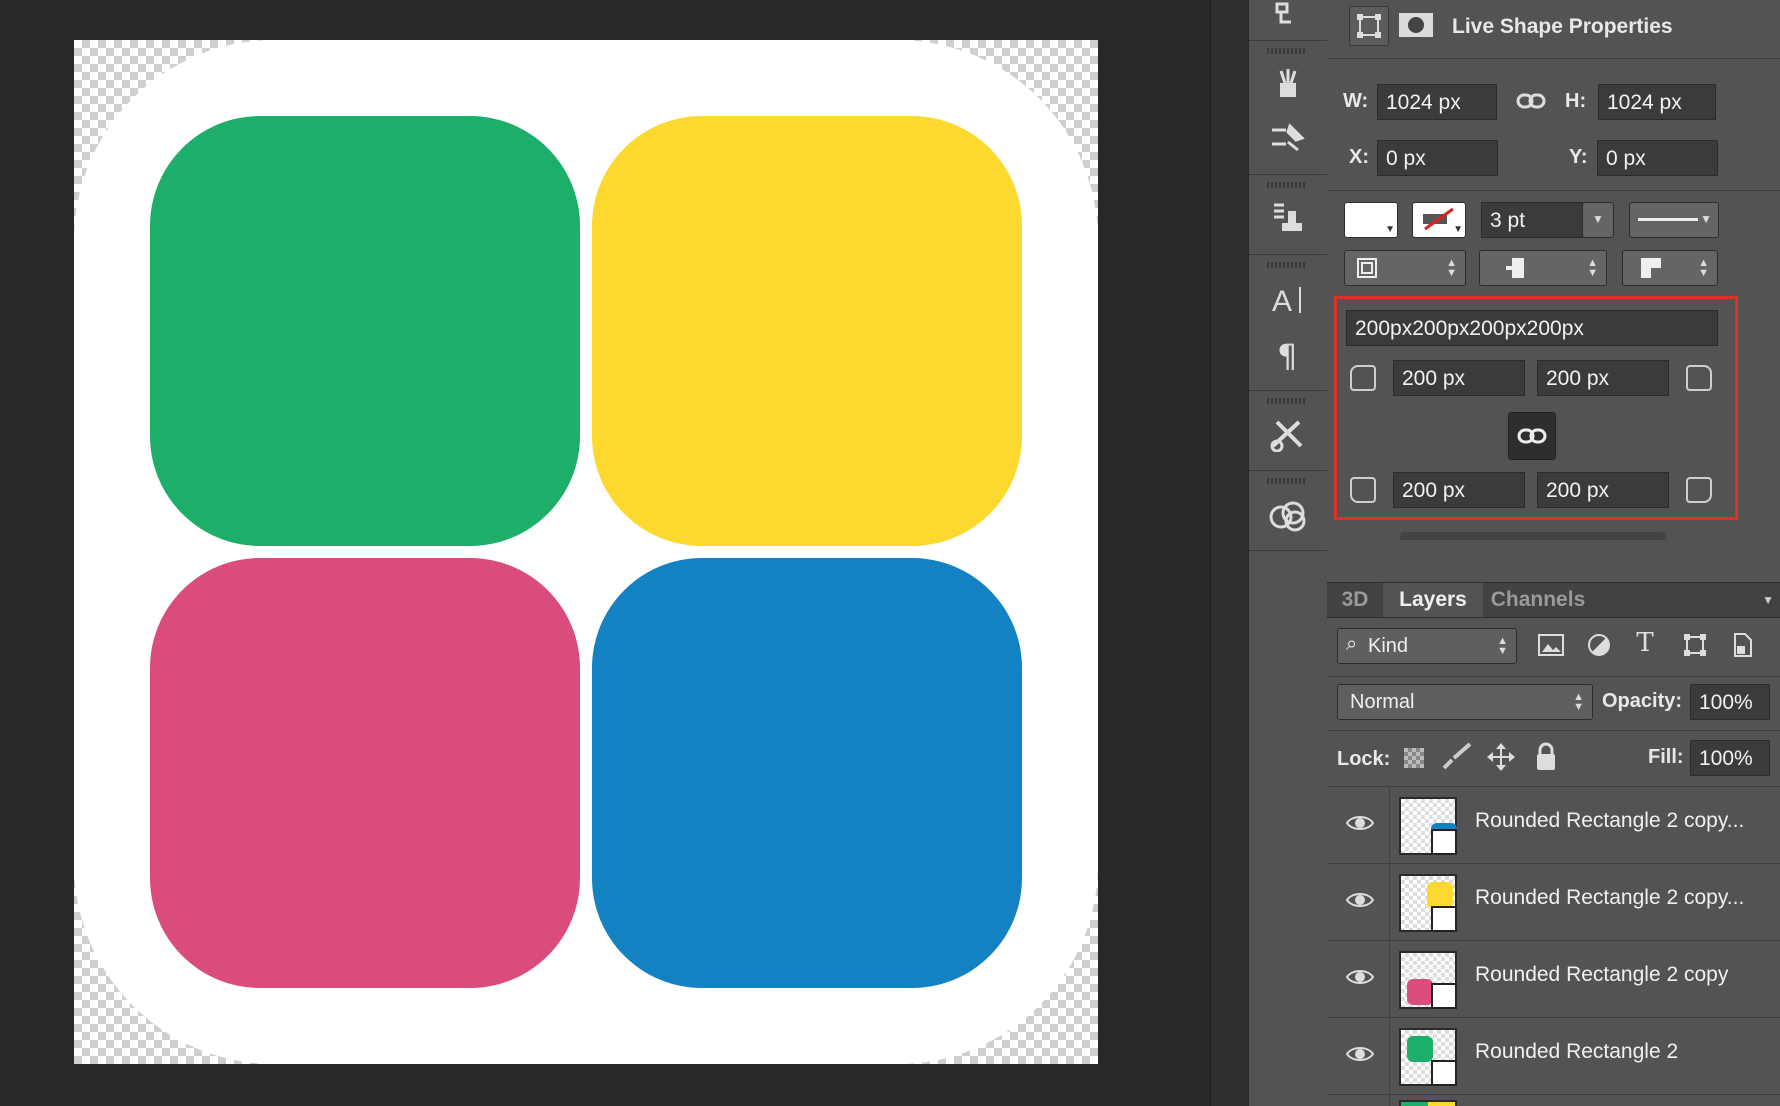 The height and width of the screenshot is (1106, 1780). I want to click on fill-field: 100%, so click(1730, 758).